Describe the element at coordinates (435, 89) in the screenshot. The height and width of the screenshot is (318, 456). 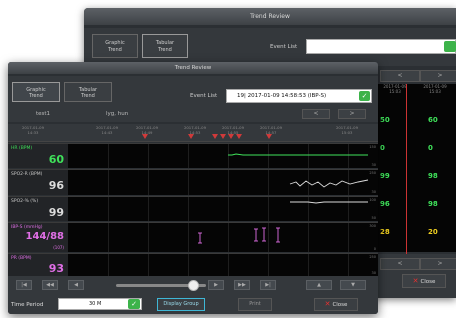
I see `back-column-header: 2017-01-09 15:03` at that location.